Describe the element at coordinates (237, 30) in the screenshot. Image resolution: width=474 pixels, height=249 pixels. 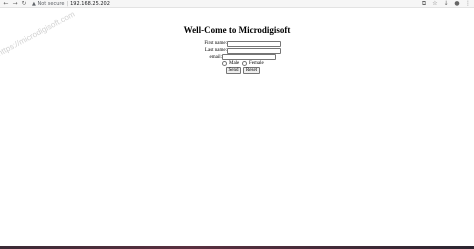
I see `page-heading: Well-Come to Microdigisoft` at that location.